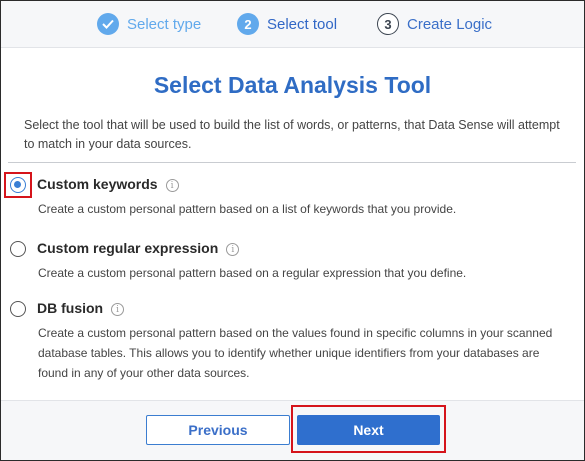 This screenshot has width=585, height=461. I want to click on highlight-box-next, so click(368, 429).